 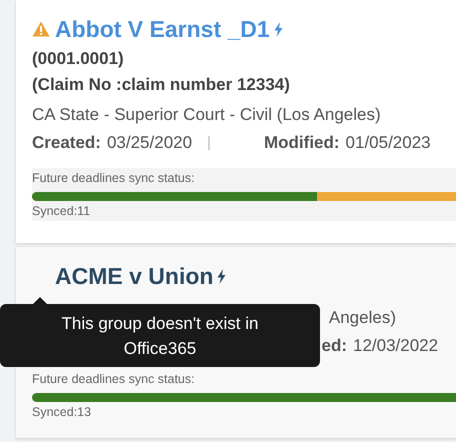 I want to click on tooltip: This group doesn't exist in Office365, so click(x=160, y=335).